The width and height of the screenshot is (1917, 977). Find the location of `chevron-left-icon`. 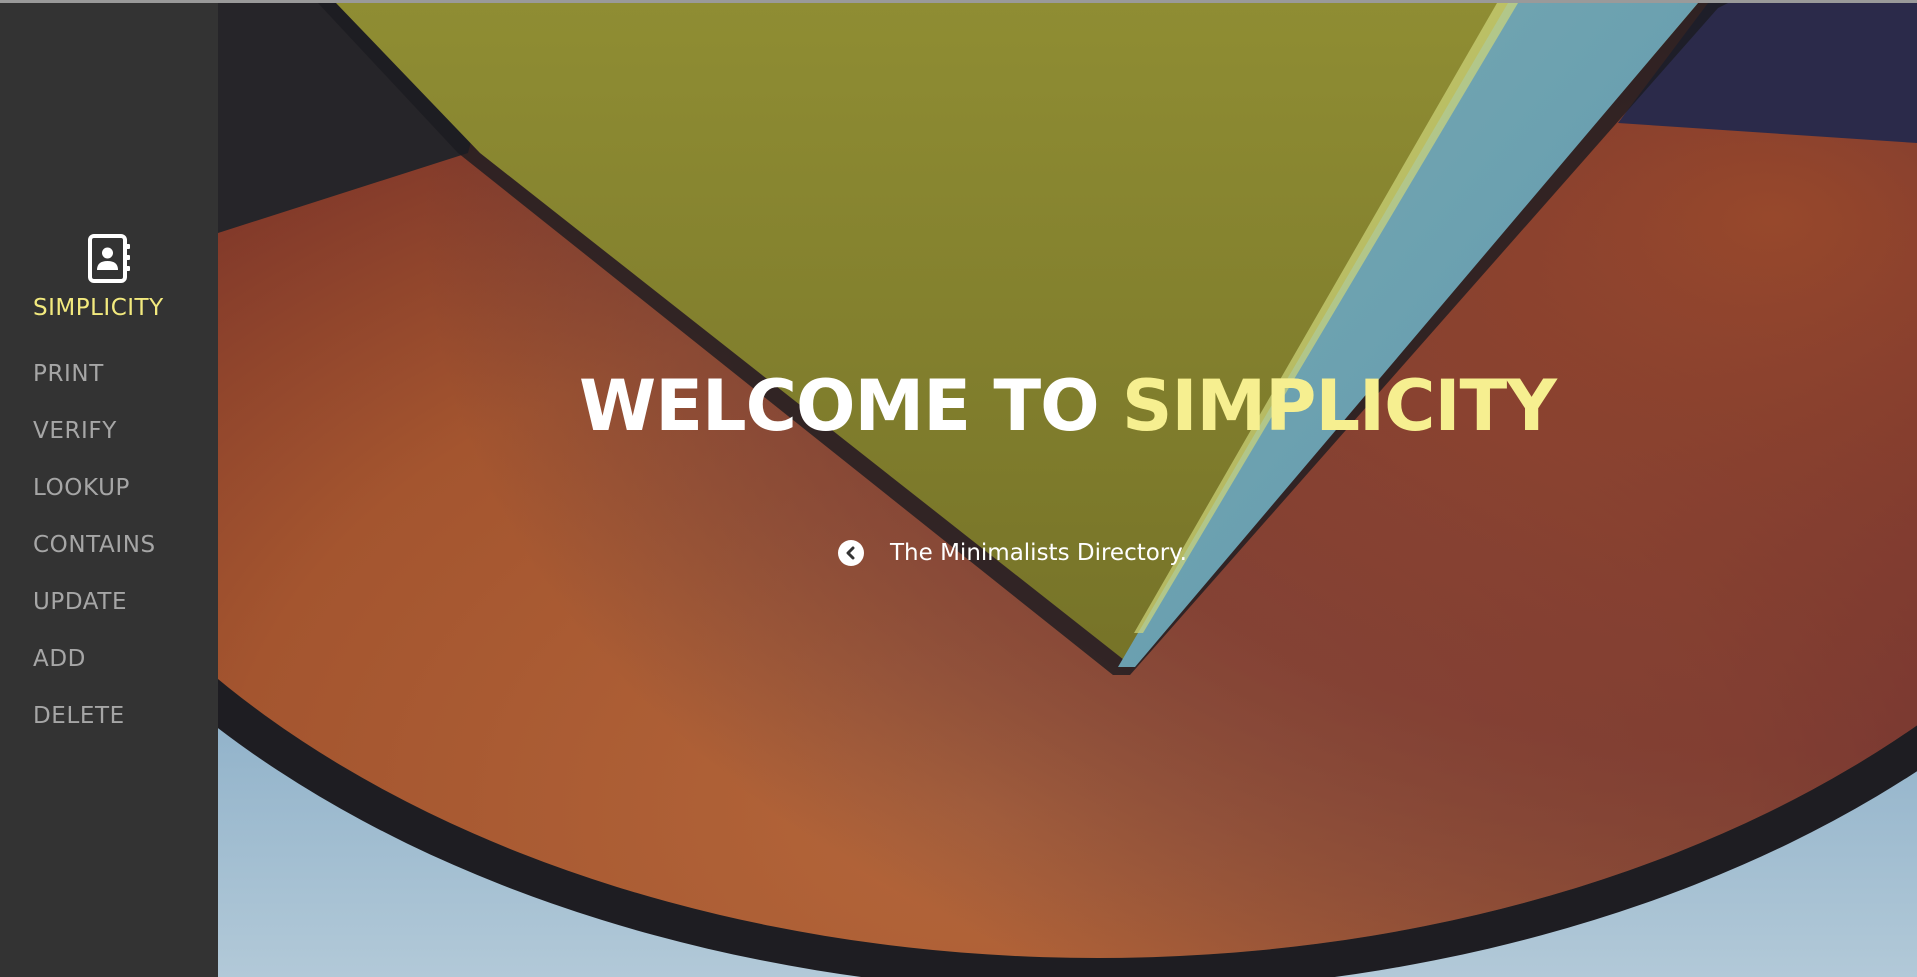

chevron-left-icon is located at coordinates (850, 553).